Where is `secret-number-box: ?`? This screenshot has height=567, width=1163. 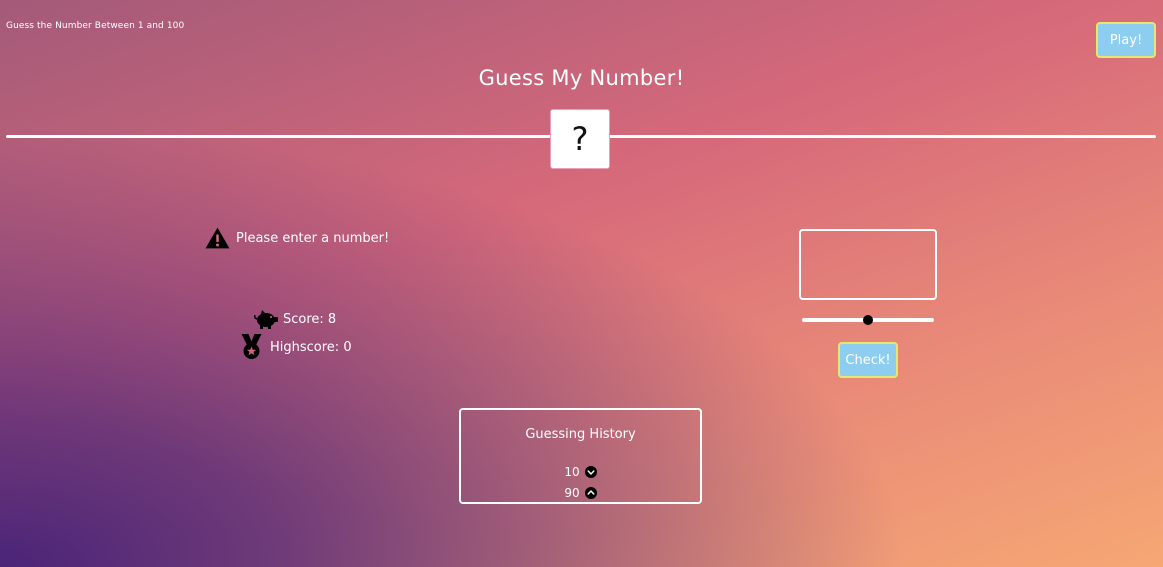 secret-number-box: ? is located at coordinates (580, 139).